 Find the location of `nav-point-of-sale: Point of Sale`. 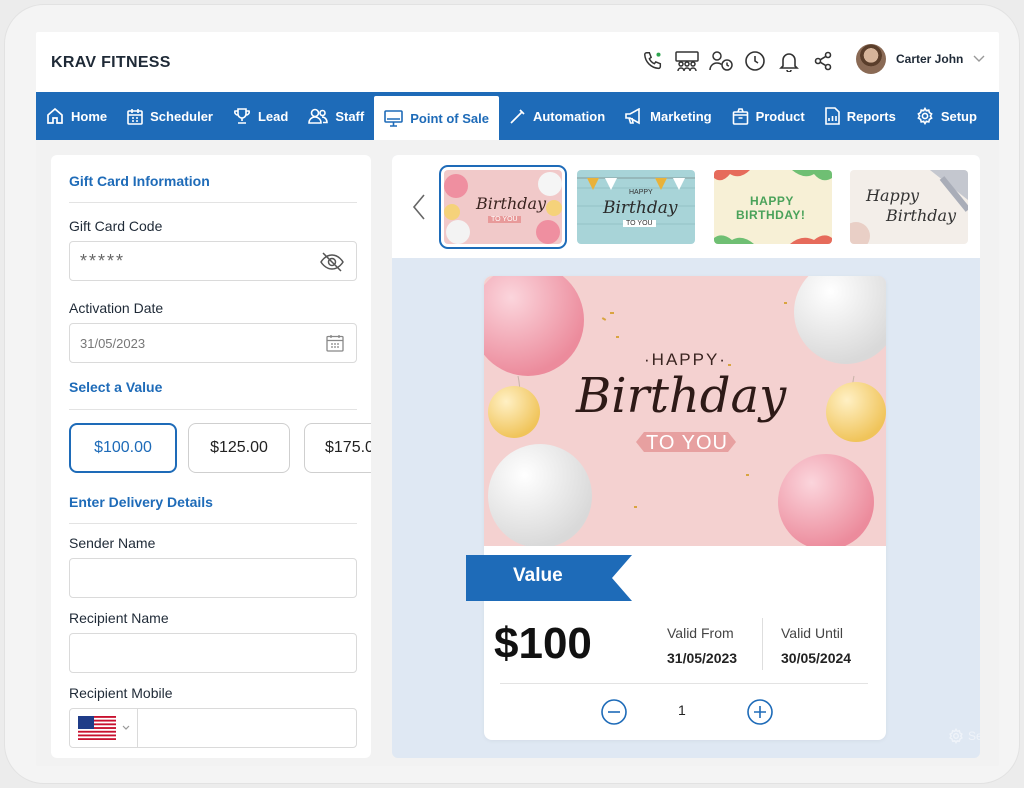

nav-point-of-sale: Point of Sale is located at coordinates (436, 118).